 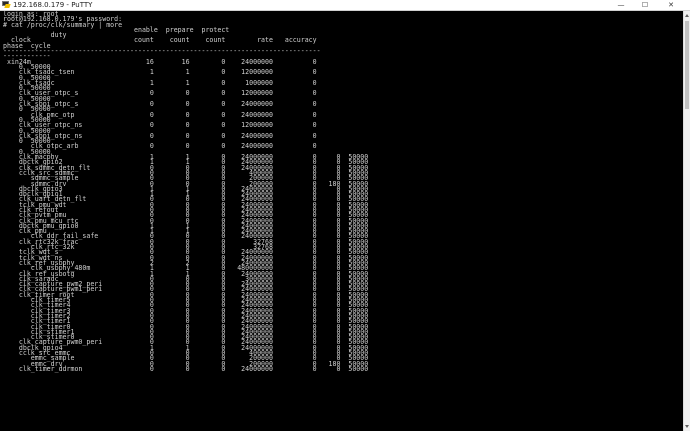 I want to click on scrollbar-thumb, so click(x=687, y=65).